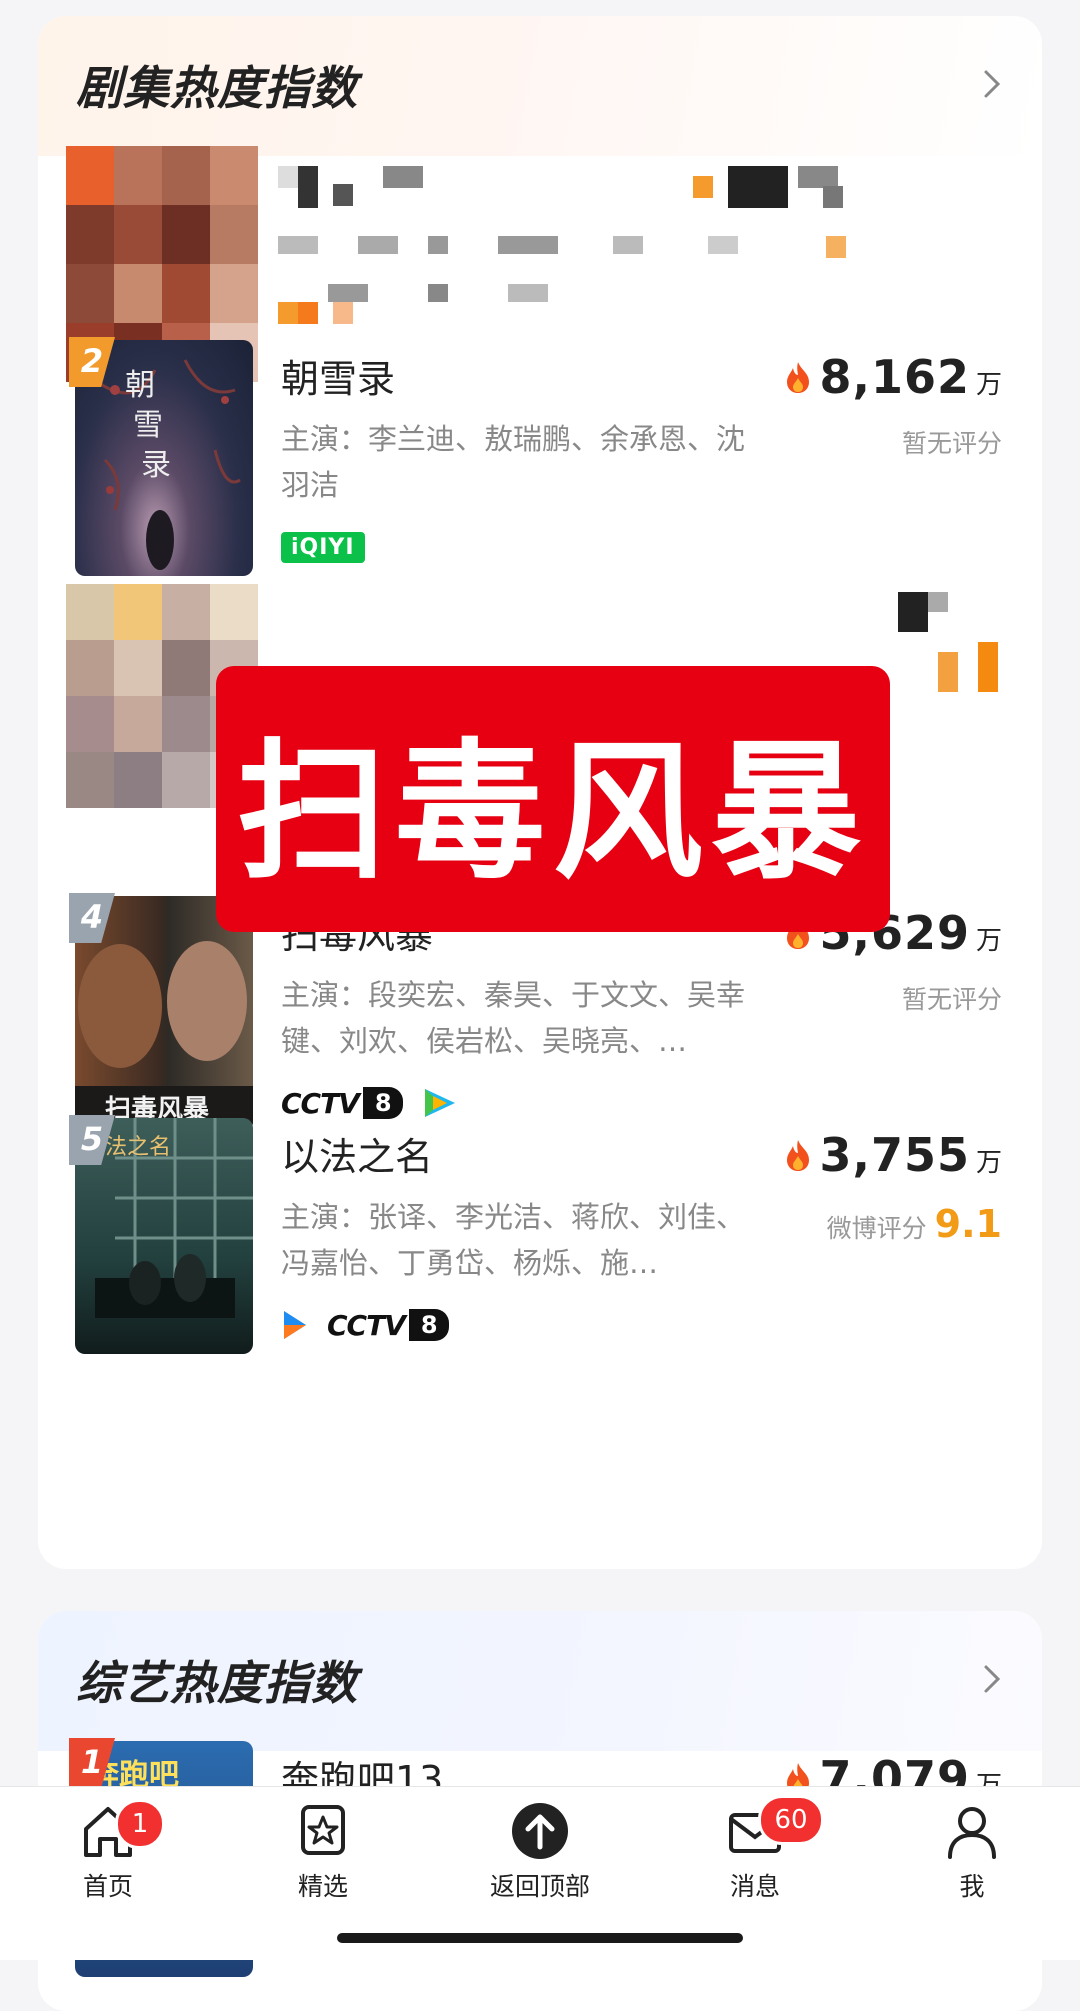  I want to click on heat-index: 8,162 万, so click(892, 377).